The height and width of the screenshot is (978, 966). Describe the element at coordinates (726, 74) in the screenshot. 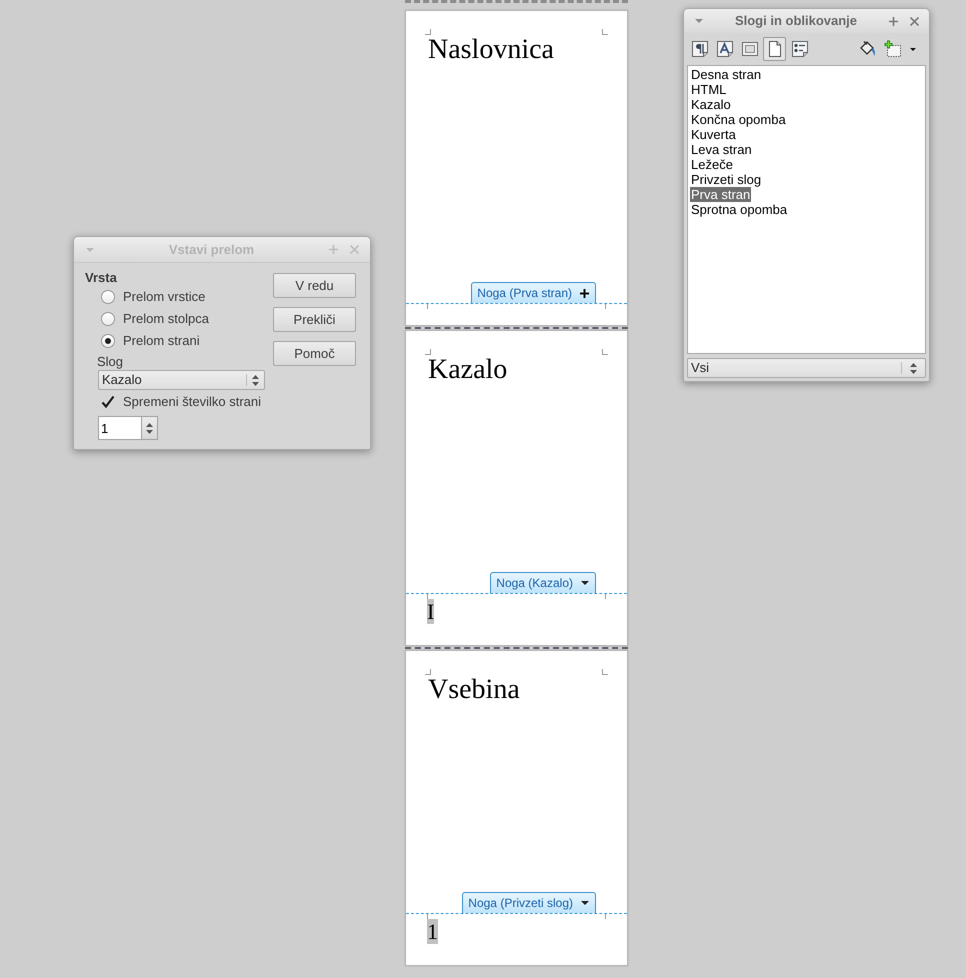

I see `style-list-item: Desna stran` at that location.